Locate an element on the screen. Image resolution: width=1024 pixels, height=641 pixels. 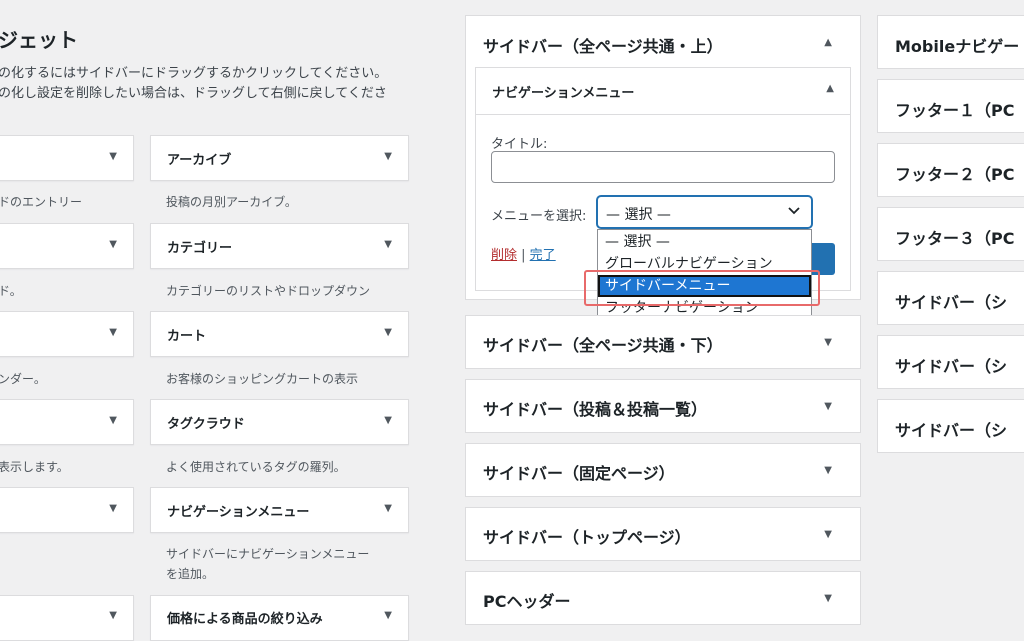
widget-navigation-menu: ナビゲーションメニュー ▼ is located at coordinates (279, 510).